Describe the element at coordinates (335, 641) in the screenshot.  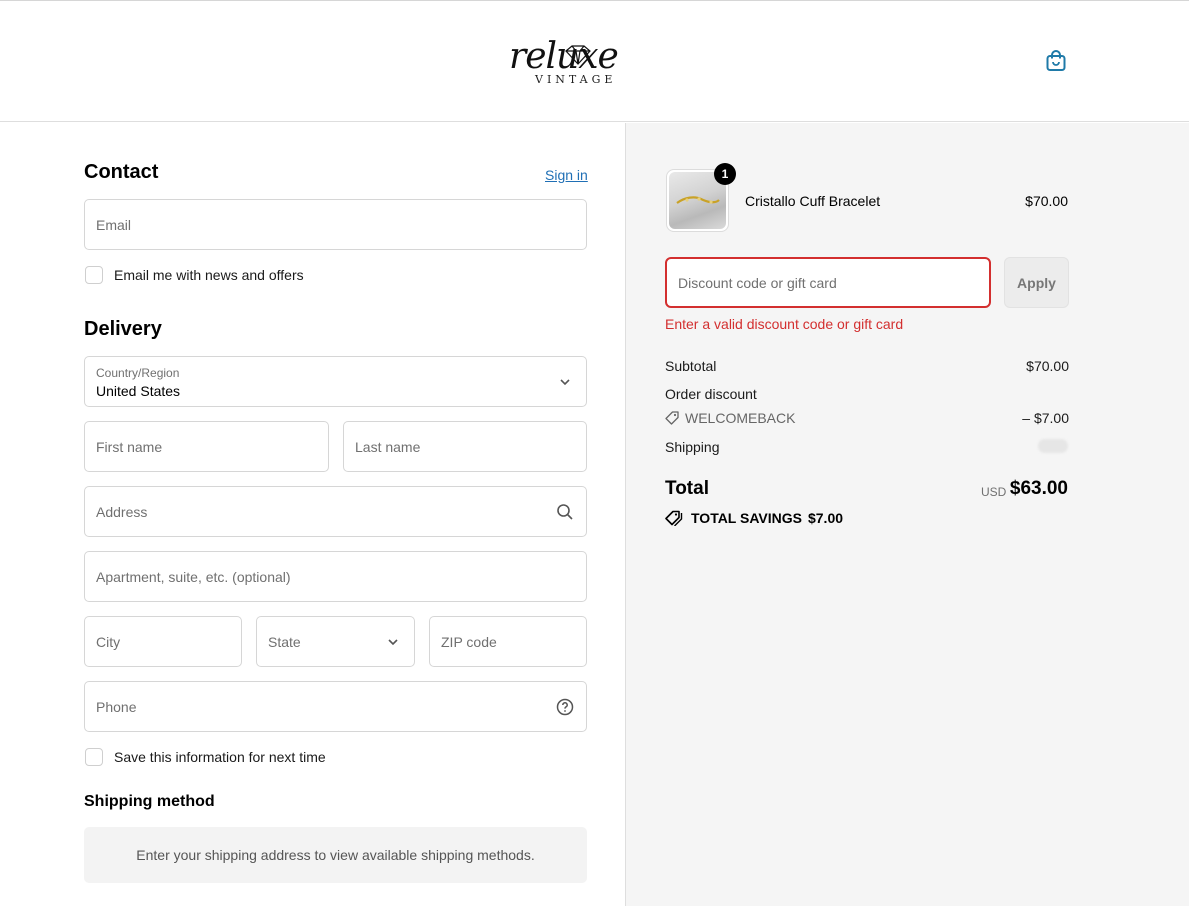
I see `state-select: State` at that location.